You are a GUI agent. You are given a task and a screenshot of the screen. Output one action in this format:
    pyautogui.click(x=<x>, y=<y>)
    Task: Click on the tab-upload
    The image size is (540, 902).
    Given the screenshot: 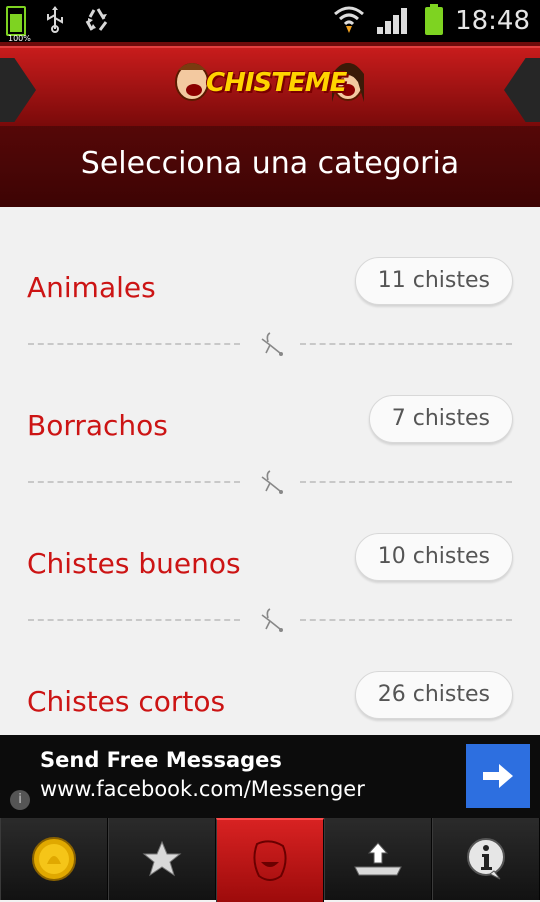 What is the action you would take?
    pyautogui.click(x=378, y=859)
    